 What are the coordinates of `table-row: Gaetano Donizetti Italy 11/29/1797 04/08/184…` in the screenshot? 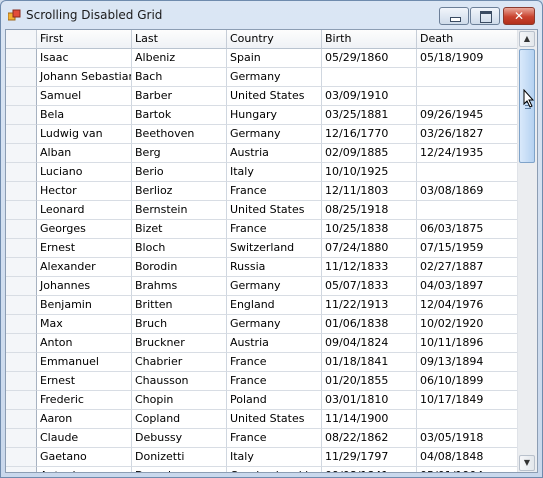 It's located at (262, 457).